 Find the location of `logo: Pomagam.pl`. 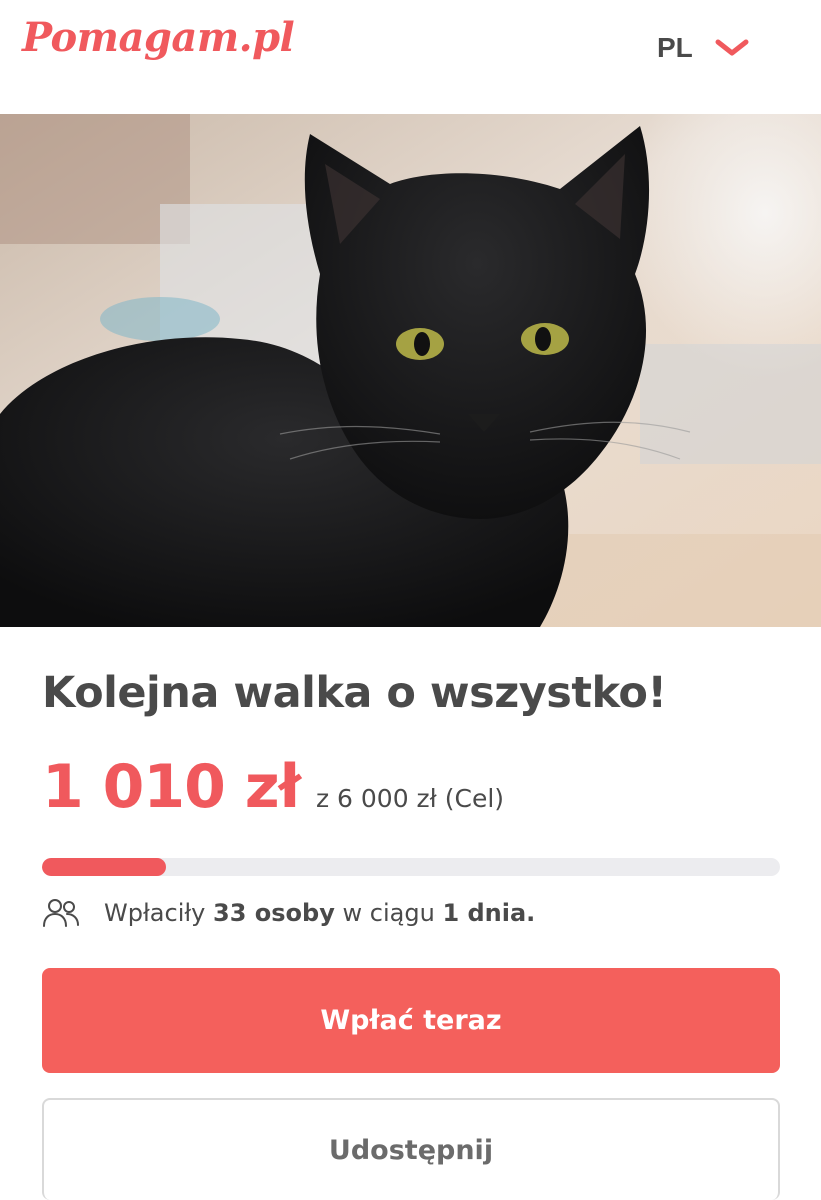

logo: Pomagam.pl is located at coordinates (158, 37).